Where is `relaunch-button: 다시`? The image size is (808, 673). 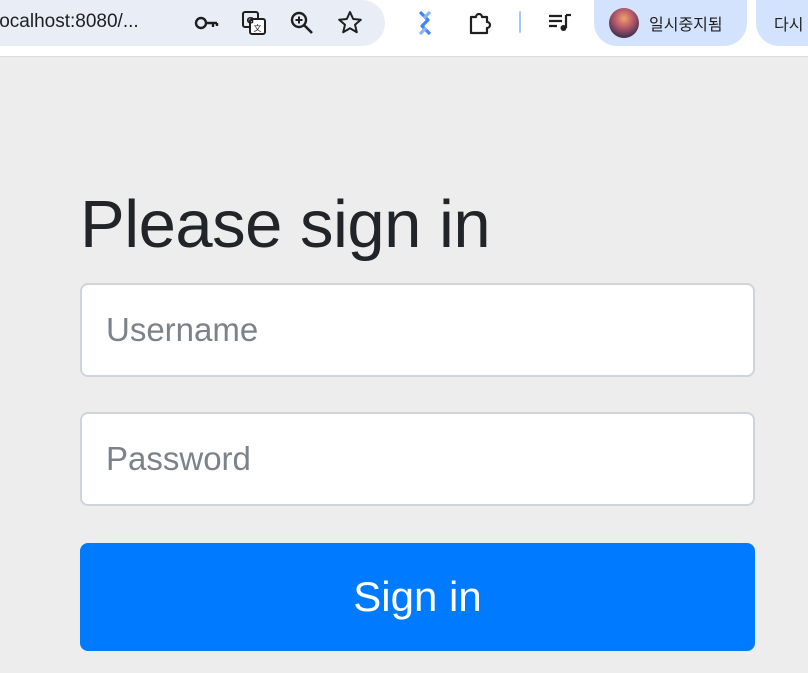 relaunch-button: 다시 is located at coordinates (782, 23).